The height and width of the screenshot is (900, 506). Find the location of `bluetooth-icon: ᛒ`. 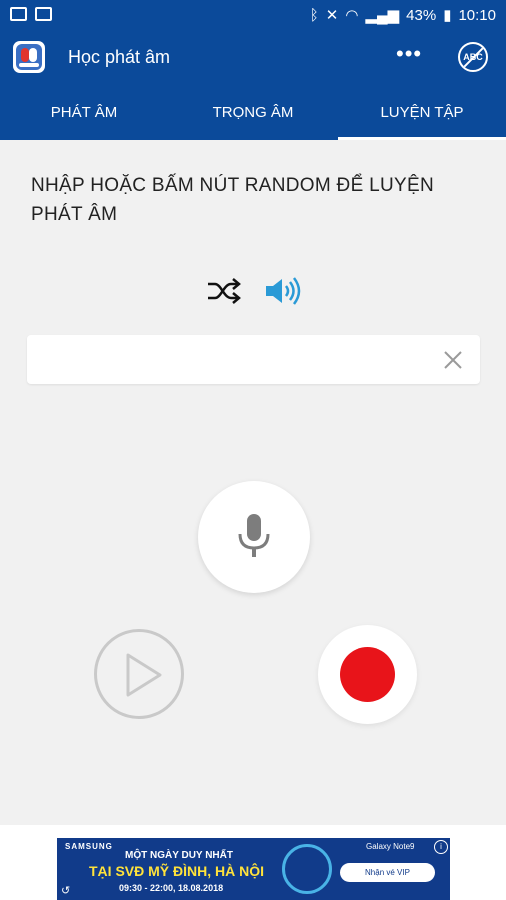

bluetooth-icon: ᛒ is located at coordinates (314, 15).